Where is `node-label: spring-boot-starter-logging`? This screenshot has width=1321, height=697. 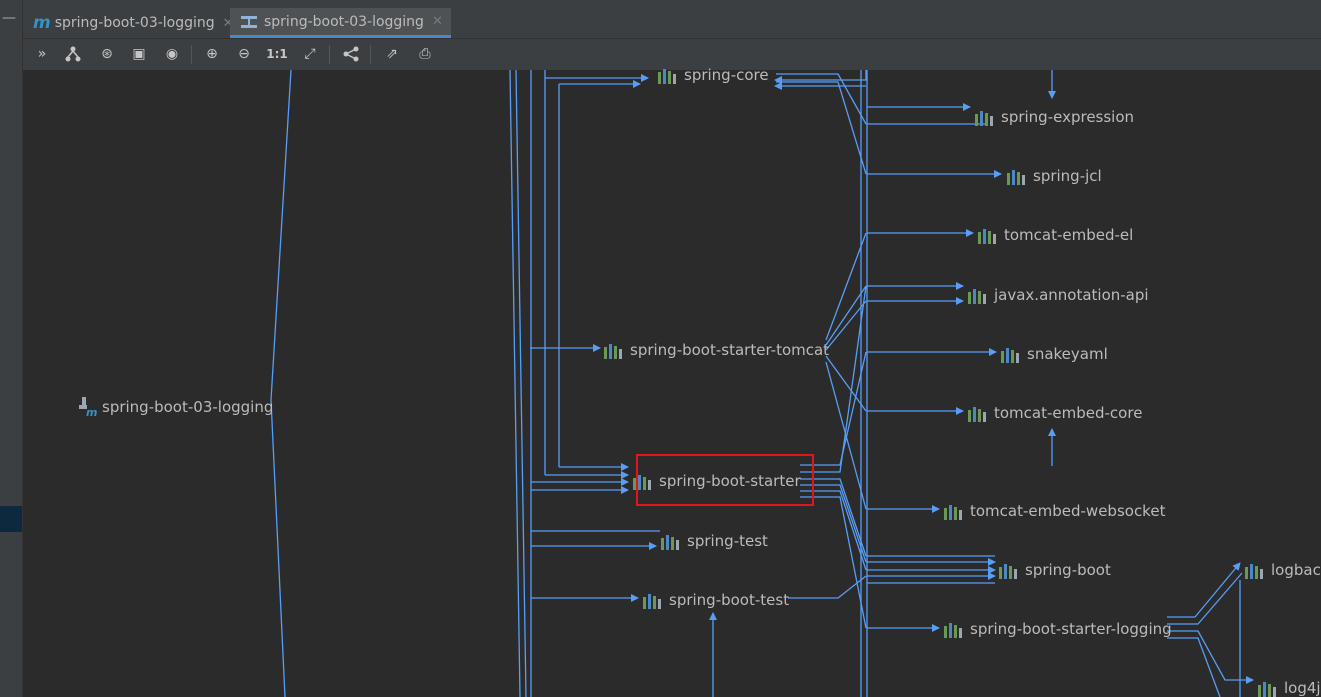 node-label: spring-boot-starter-logging is located at coordinates (1071, 629).